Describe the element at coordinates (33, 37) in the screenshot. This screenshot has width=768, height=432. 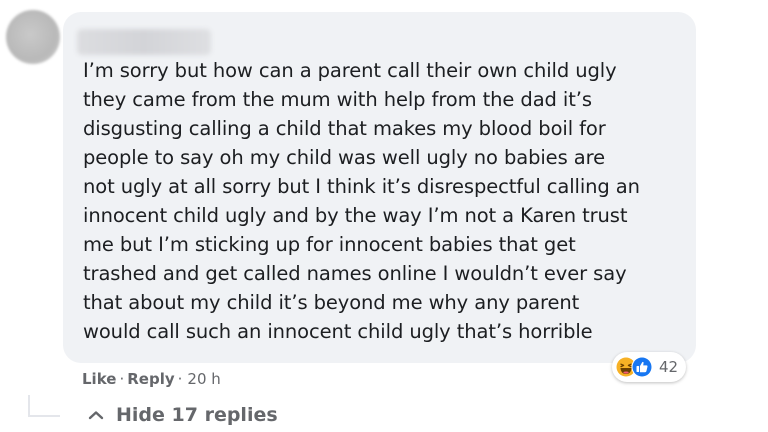
I see `avatar` at that location.